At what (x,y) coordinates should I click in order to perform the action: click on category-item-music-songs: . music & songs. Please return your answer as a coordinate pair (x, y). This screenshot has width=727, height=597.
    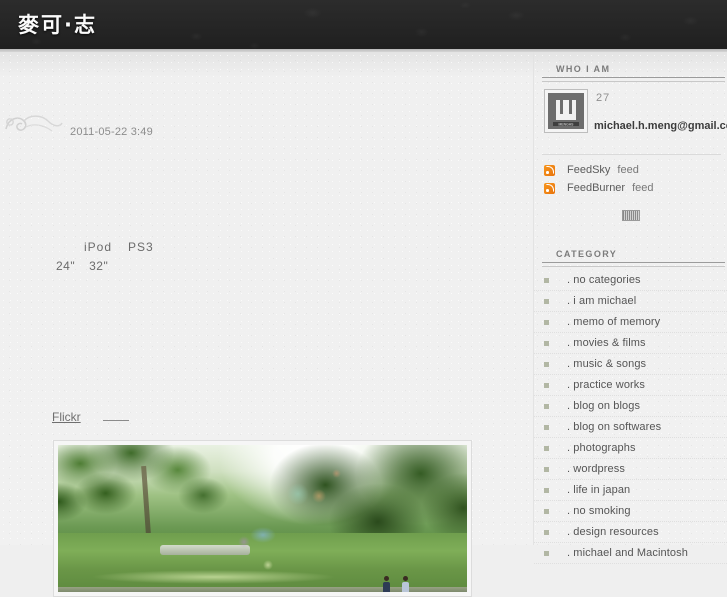
    Looking at the image, I should click on (630, 364).